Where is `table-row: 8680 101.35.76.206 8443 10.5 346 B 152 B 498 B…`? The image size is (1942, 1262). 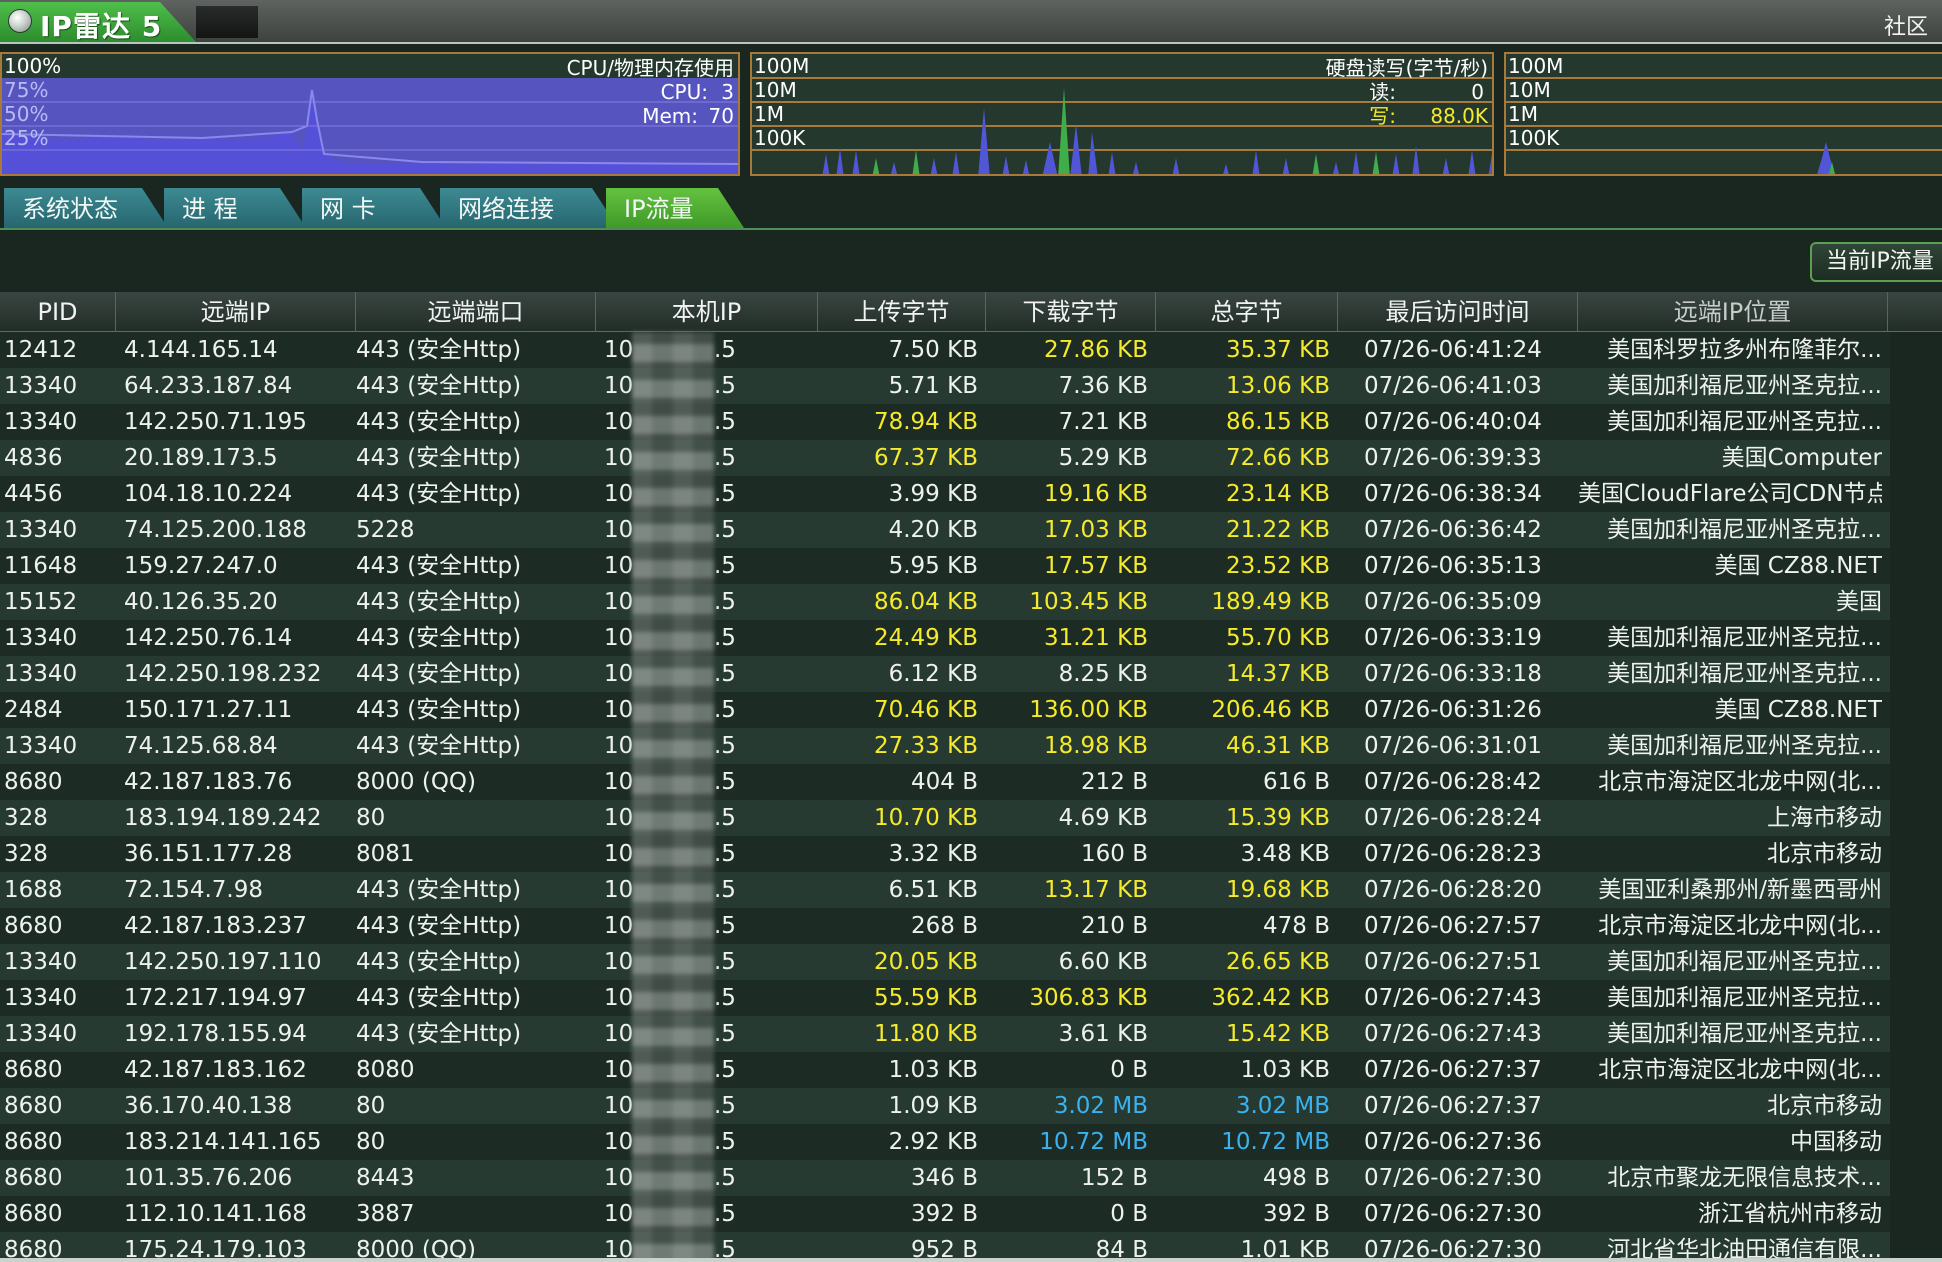
table-row: 8680 101.35.76.206 8443 10.5 346 B 152 B 498 B… is located at coordinates (945, 1178).